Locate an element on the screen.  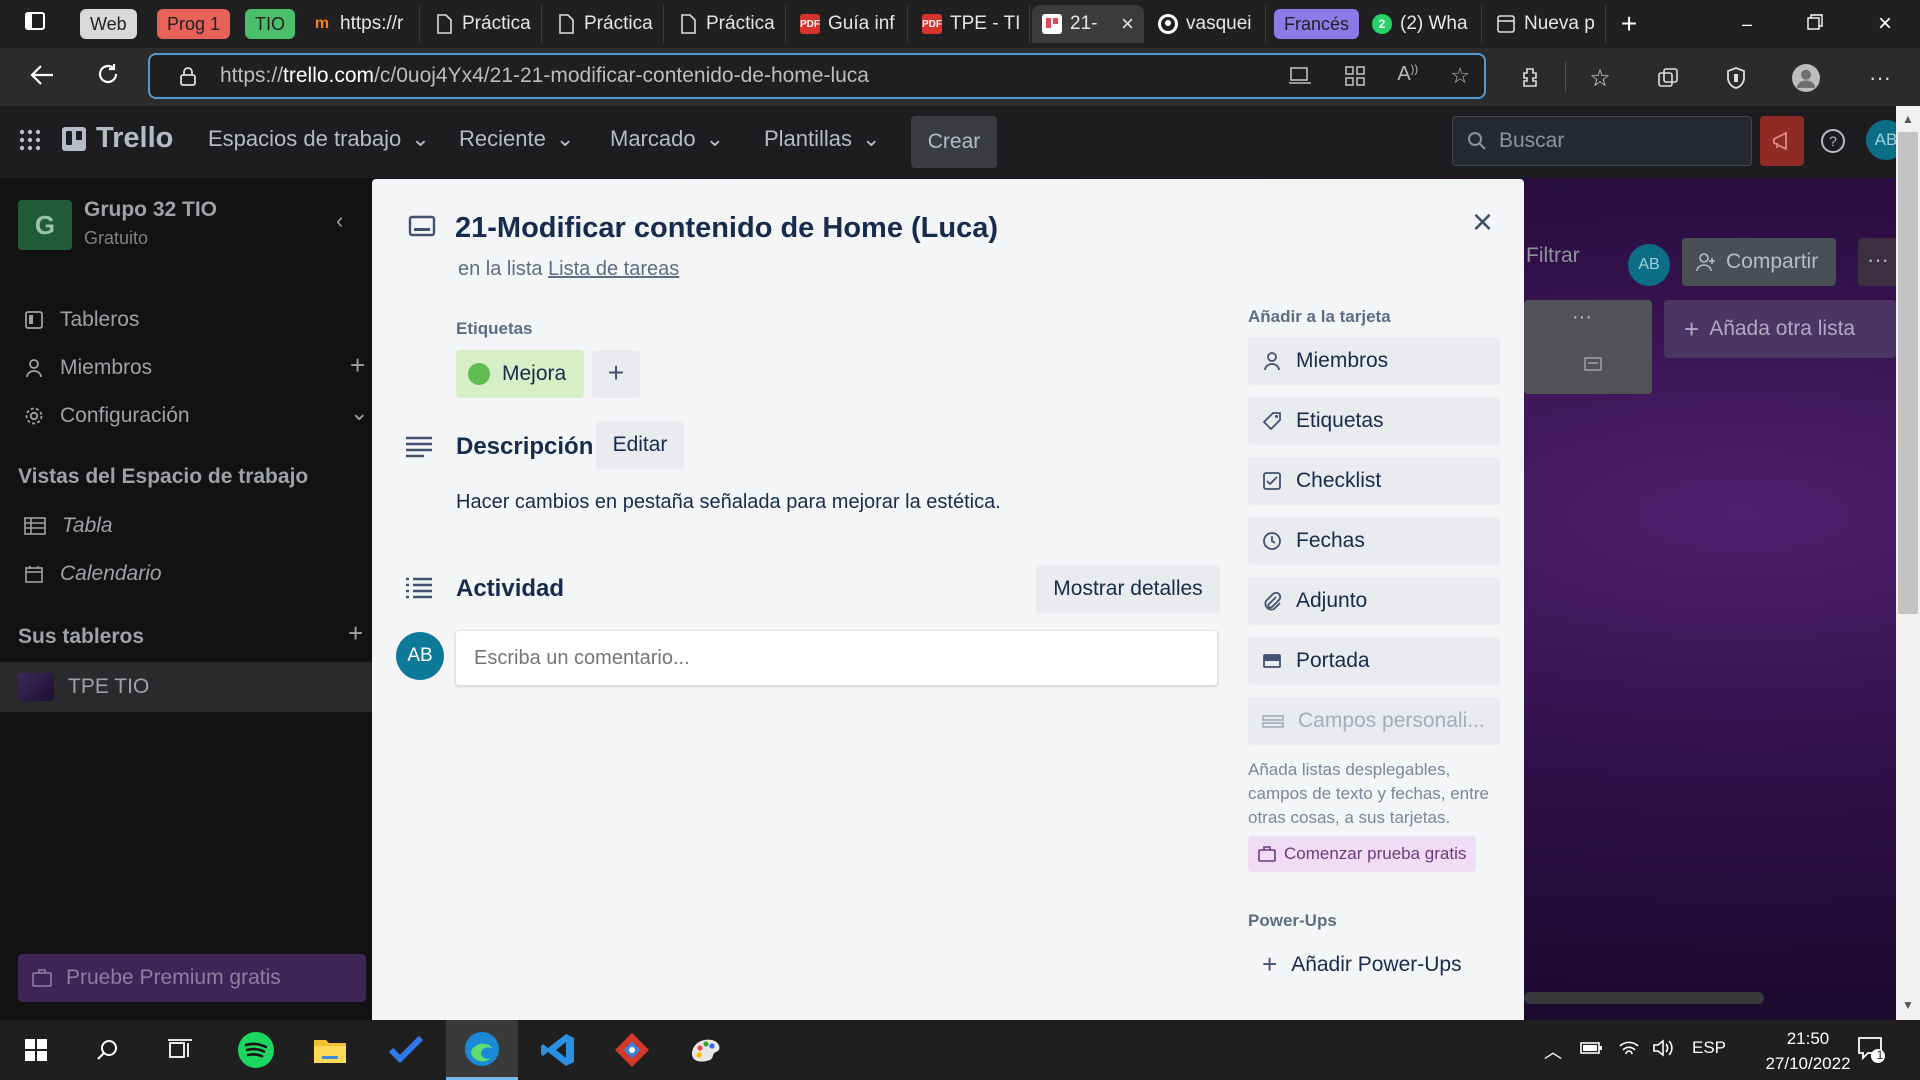
close-modal-icon: × is located at coordinates (1482, 222).